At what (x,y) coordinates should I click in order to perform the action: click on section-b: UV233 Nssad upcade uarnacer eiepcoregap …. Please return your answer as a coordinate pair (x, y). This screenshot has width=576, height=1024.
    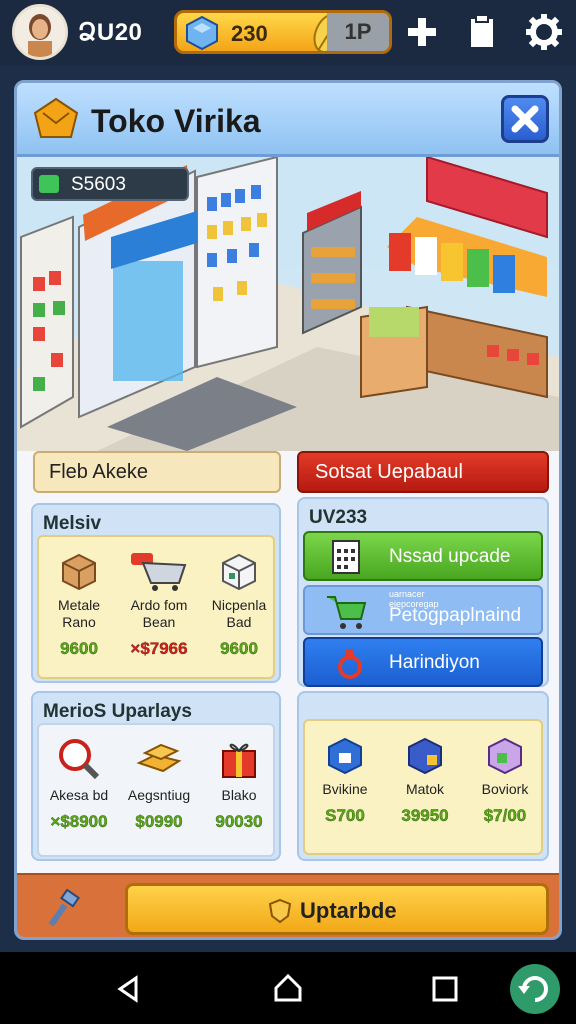
    Looking at the image, I should click on (423, 592).